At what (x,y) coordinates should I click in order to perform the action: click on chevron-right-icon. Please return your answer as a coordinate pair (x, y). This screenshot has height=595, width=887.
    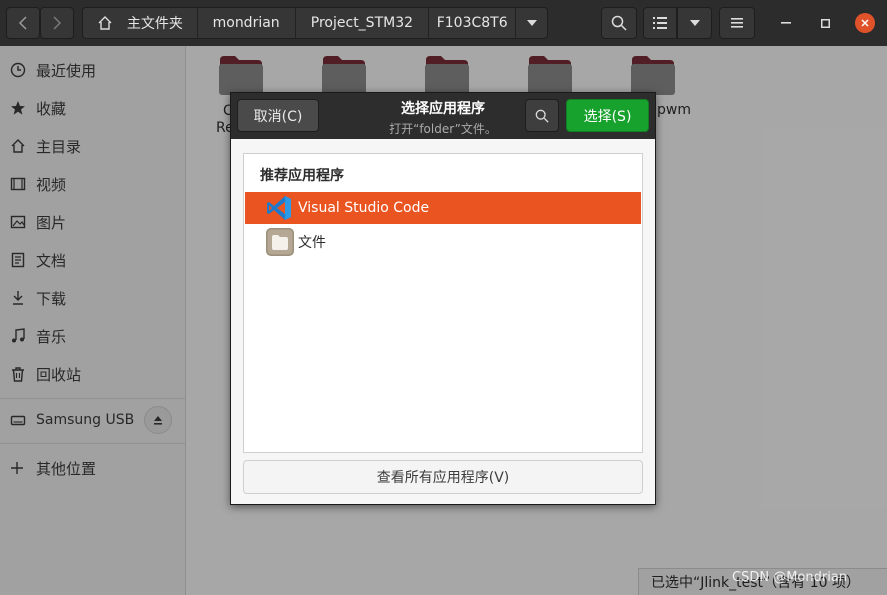
    Looking at the image, I should click on (57, 23).